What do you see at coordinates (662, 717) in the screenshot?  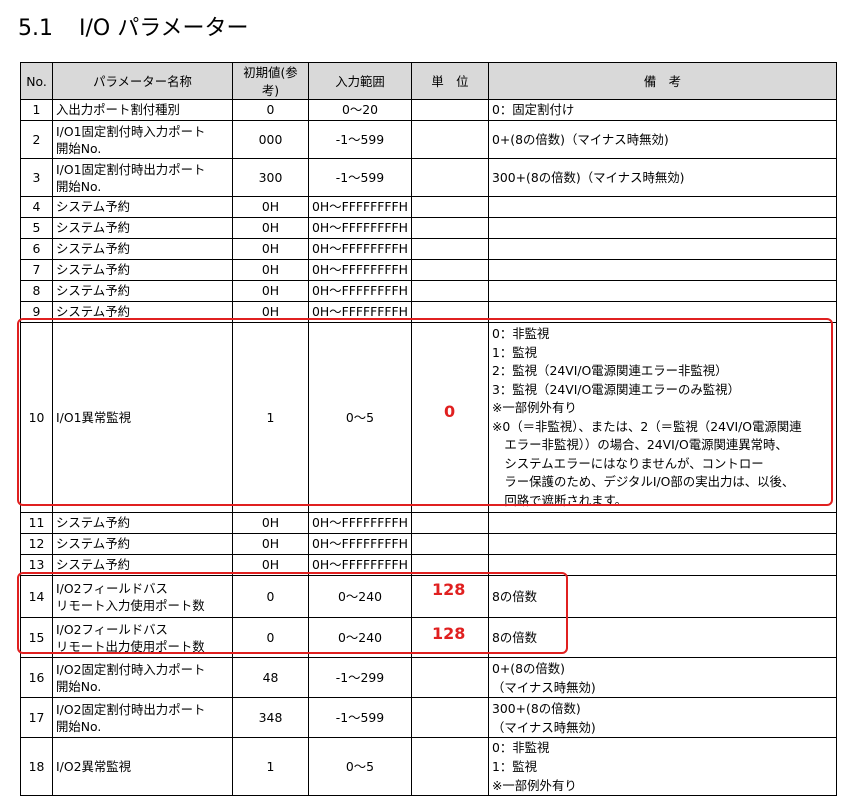 I see `cell-note: 300+(8の倍数) （マイナス時無効)` at bounding box center [662, 717].